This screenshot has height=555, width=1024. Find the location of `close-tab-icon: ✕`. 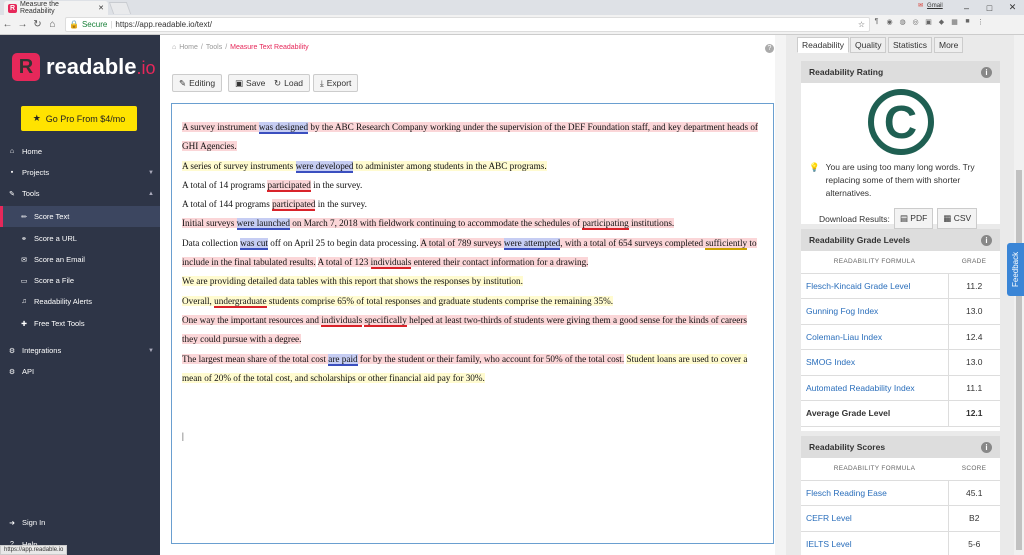

close-tab-icon: ✕ is located at coordinates (101, 8).